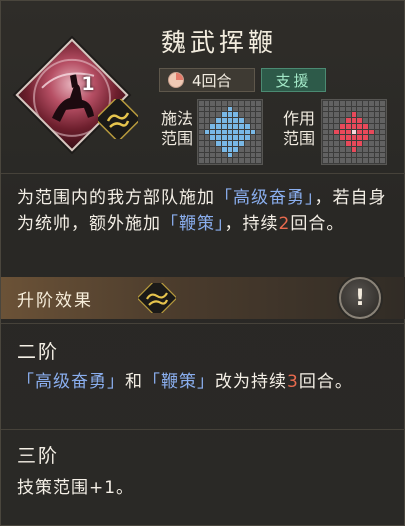 The image size is (405, 526). What do you see at coordinates (38, 456) in the screenshot?
I see `tier3-title: 三阶` at bounding box center [38, 456].